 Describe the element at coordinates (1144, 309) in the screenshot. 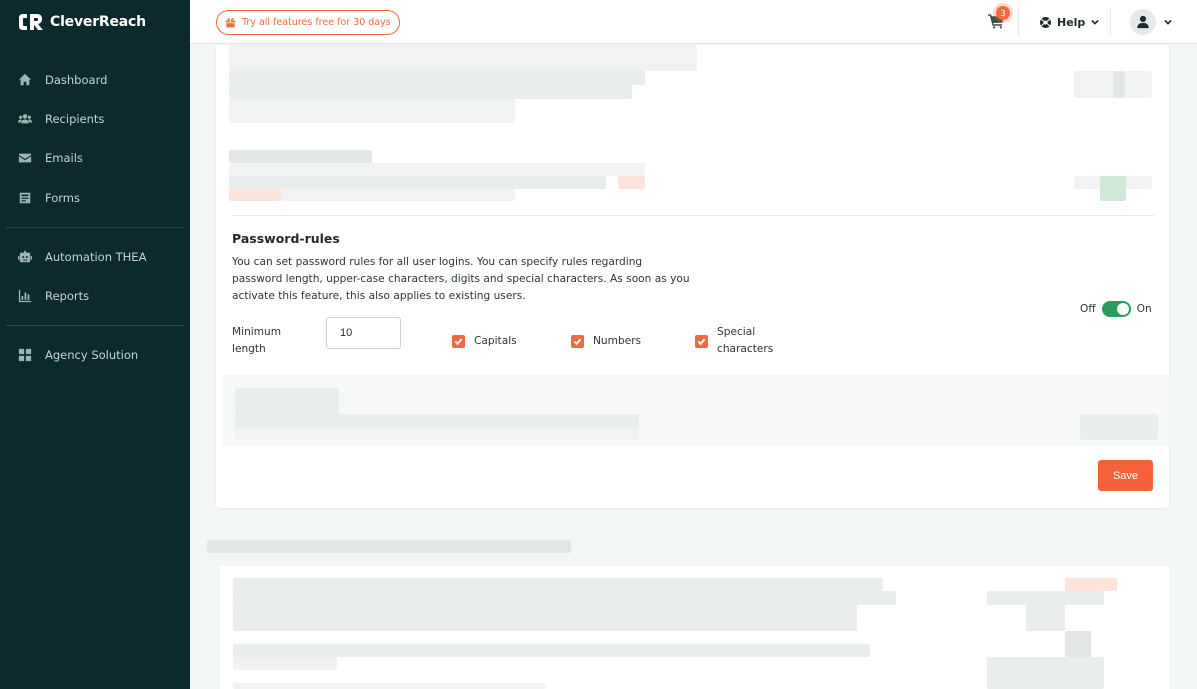

I see `toggle-on-label: On` at that location.